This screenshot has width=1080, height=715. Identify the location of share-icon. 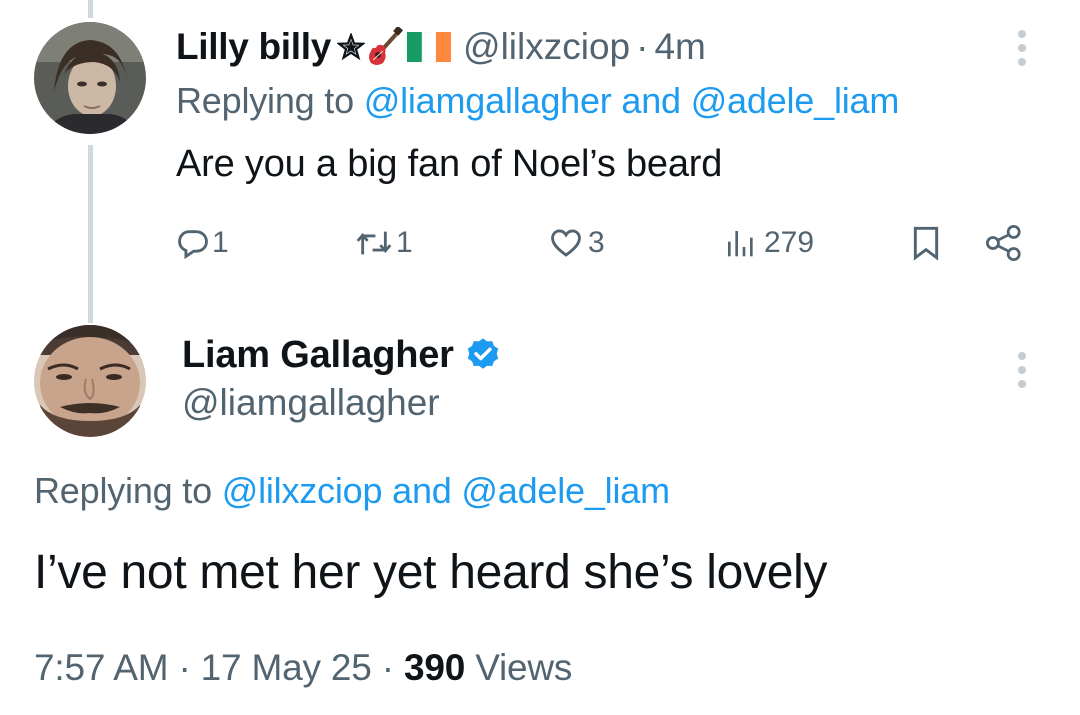
(1003, 243).